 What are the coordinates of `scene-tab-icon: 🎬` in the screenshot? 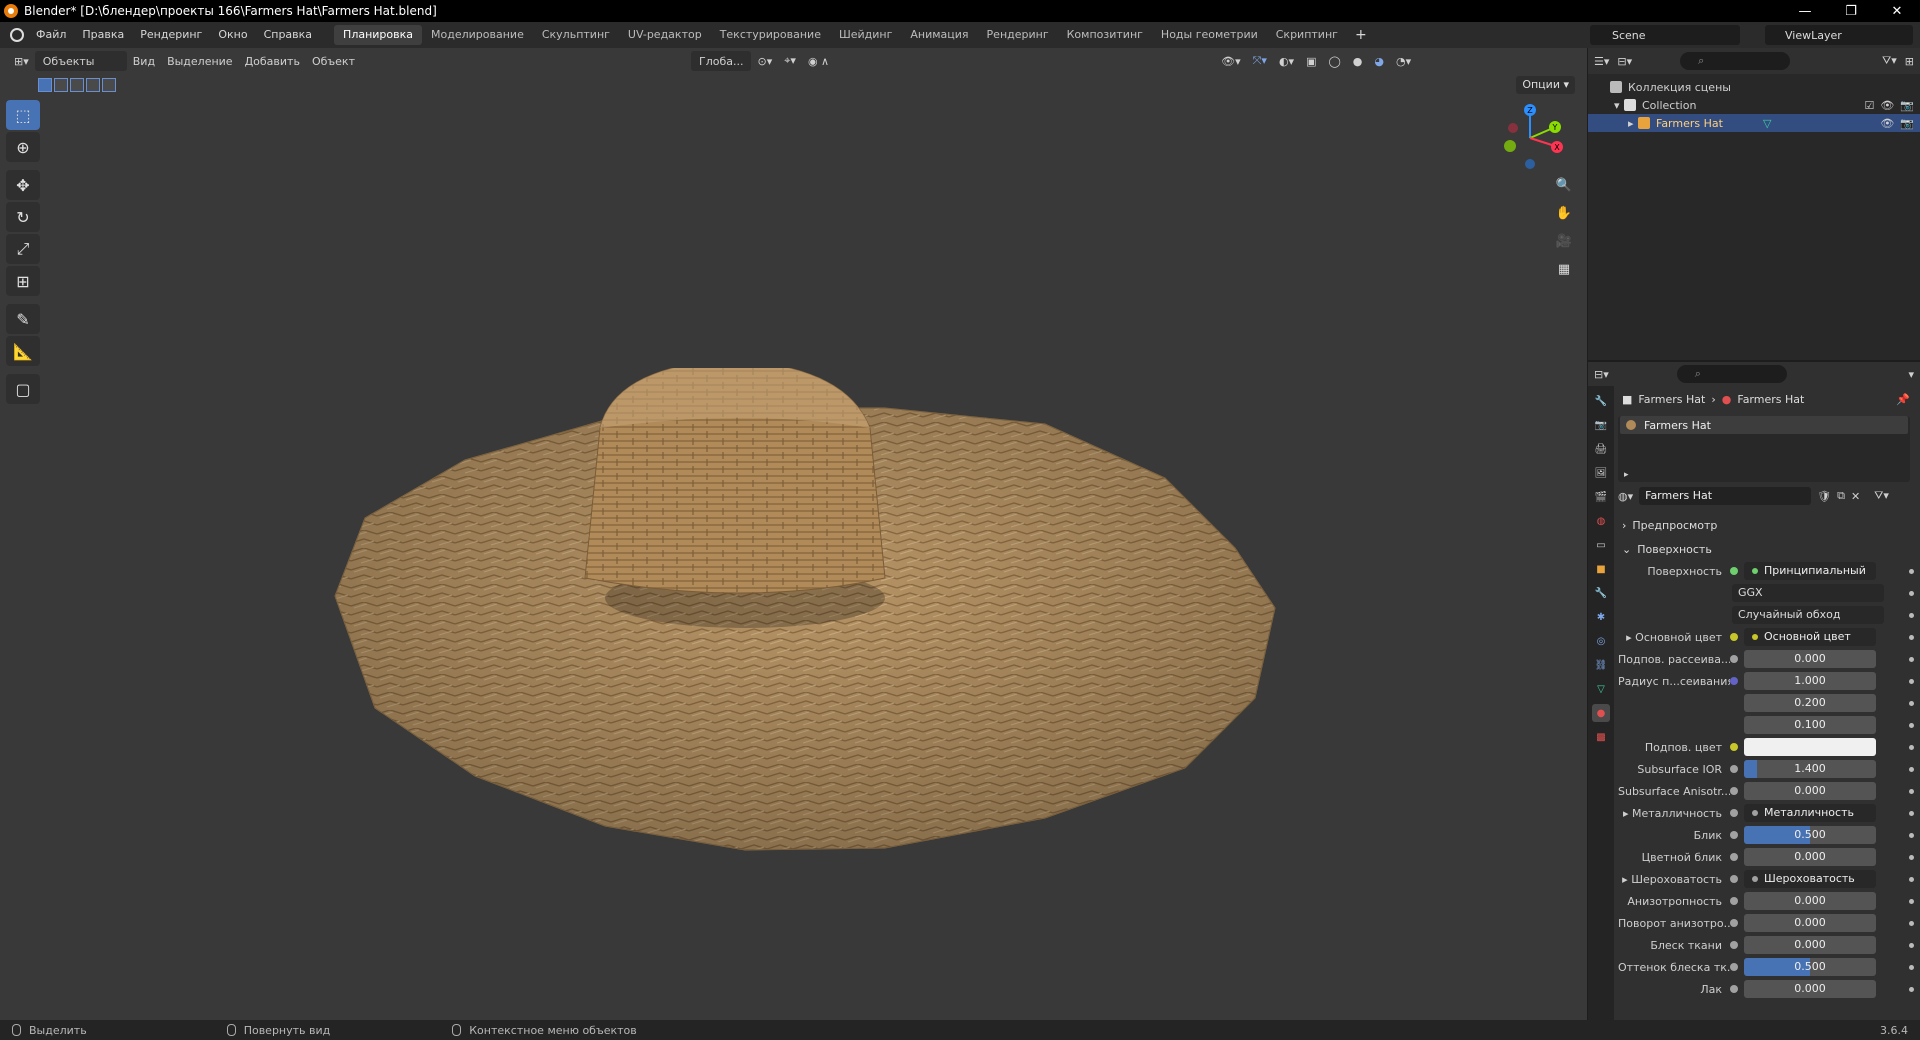 It's located at (1601, 497).